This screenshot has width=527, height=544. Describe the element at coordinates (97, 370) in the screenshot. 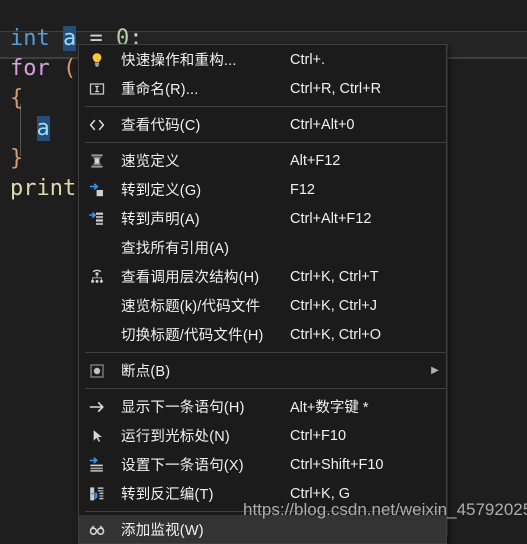

I see `breakpoint-icon` at that location.